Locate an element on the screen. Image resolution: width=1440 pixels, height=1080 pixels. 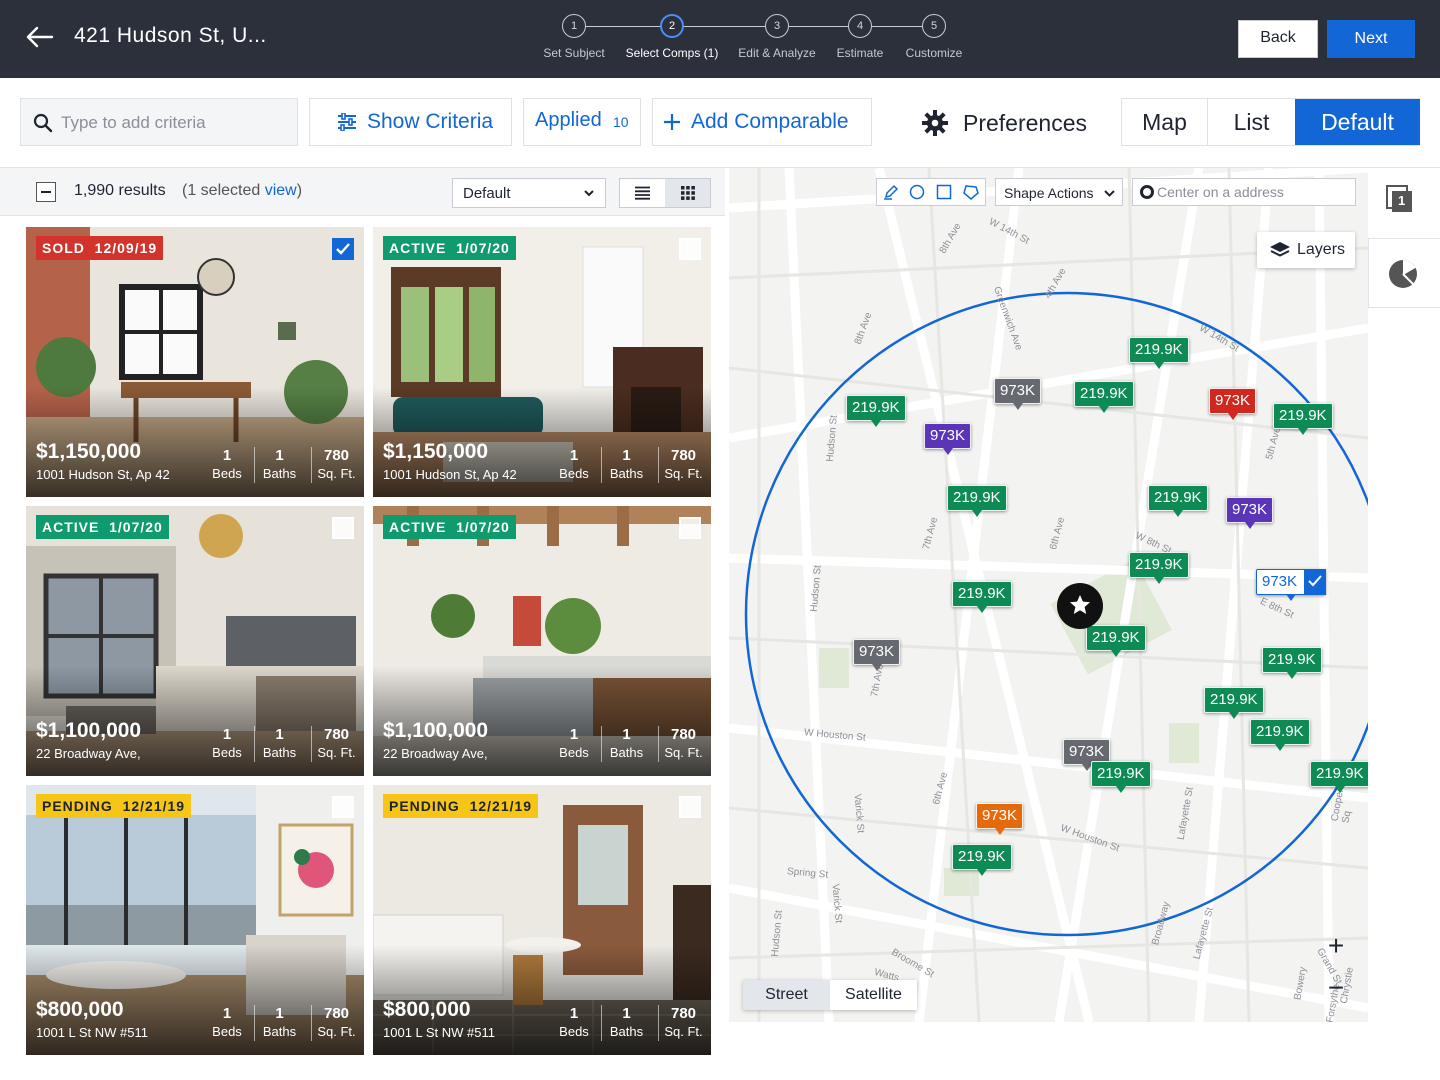
view-list-button: List is located at coordinates (1251, 122).